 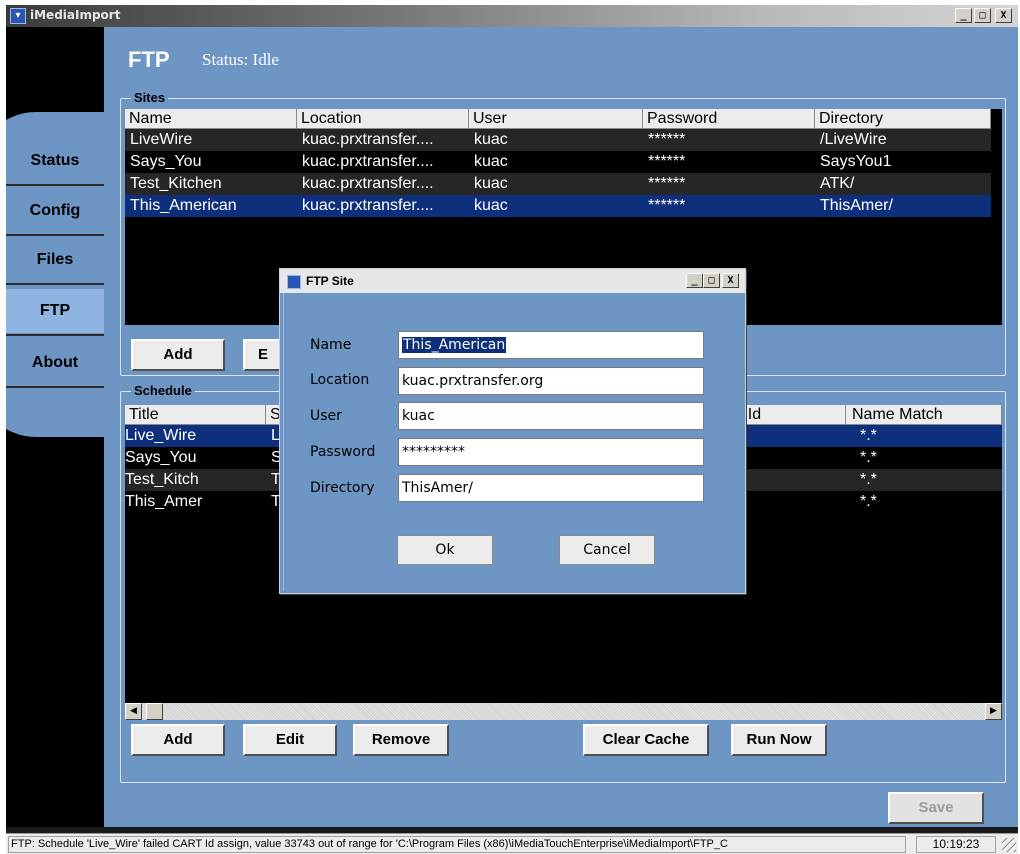 What do you see at coordinates (924, 415) in the screenshot?
I see `column-header-name-match: Name Match` at bounding box center [924, 415].